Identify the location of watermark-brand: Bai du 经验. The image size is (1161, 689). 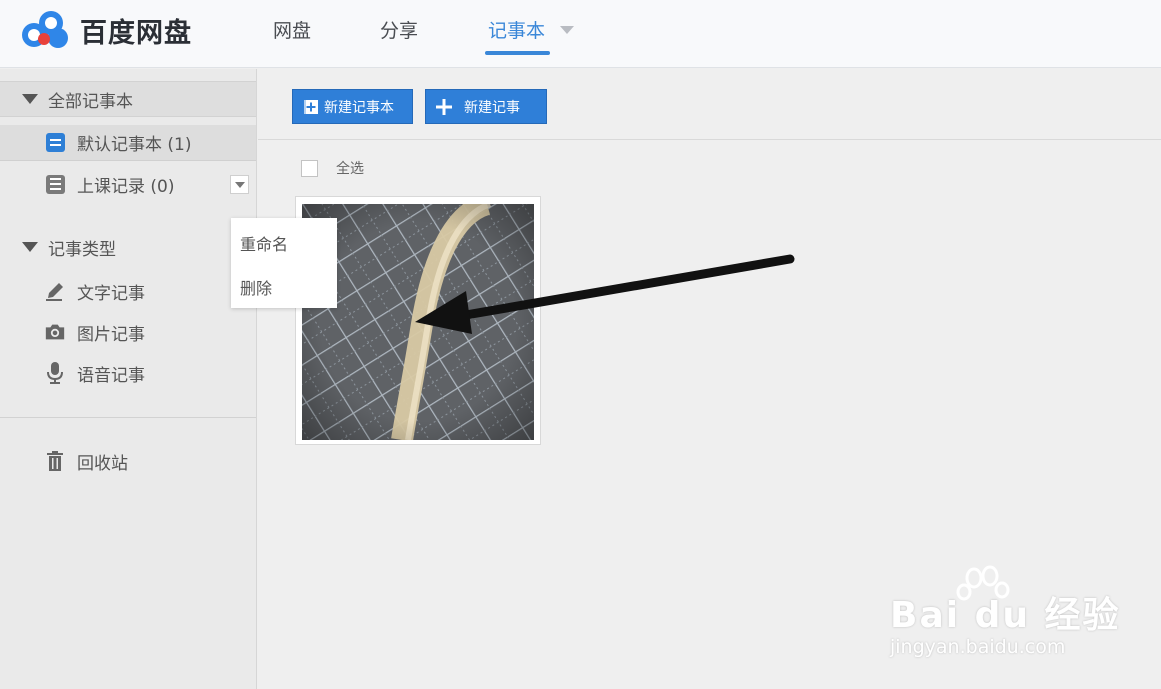
(1005, 615).